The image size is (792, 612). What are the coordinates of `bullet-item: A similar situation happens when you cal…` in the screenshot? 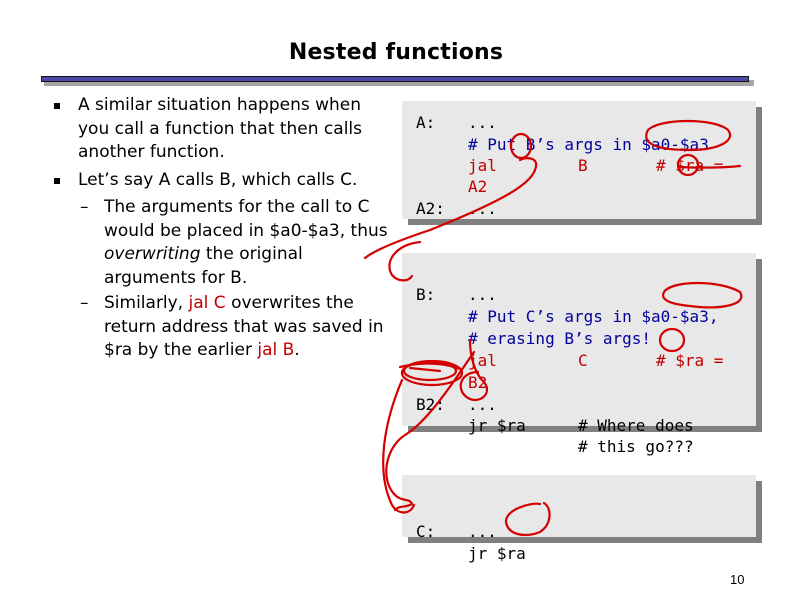 It's located at (216, 129).